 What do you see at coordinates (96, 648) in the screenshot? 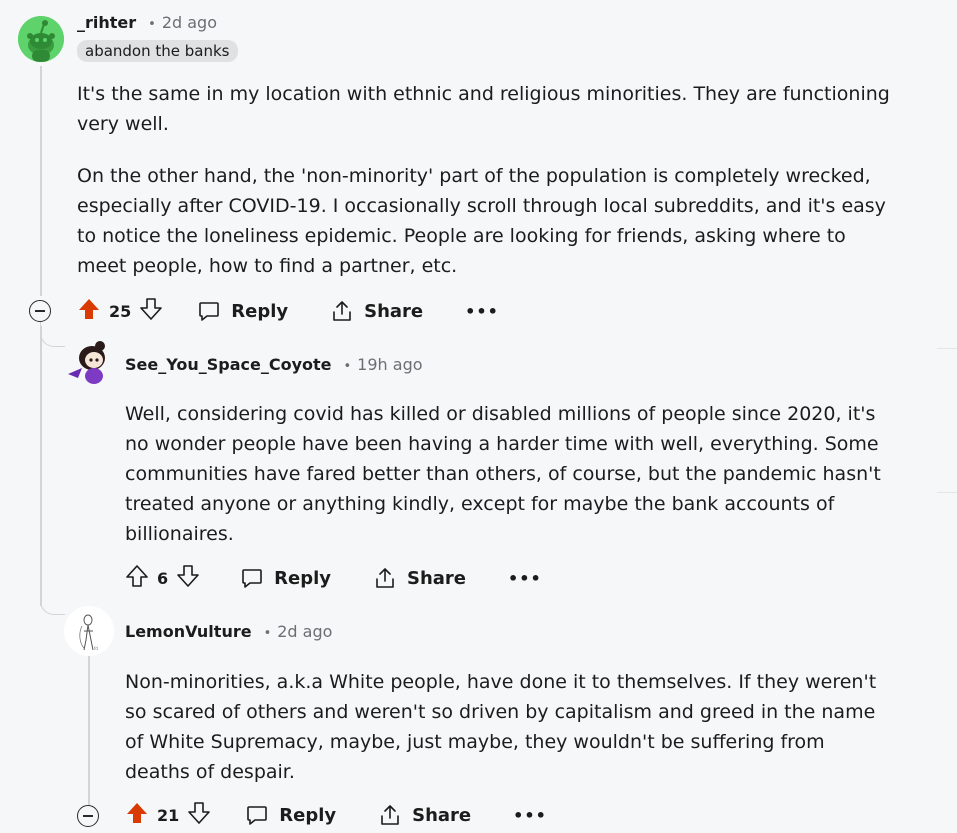
I see `svg-text: fd` at bounding box center [96, 648].